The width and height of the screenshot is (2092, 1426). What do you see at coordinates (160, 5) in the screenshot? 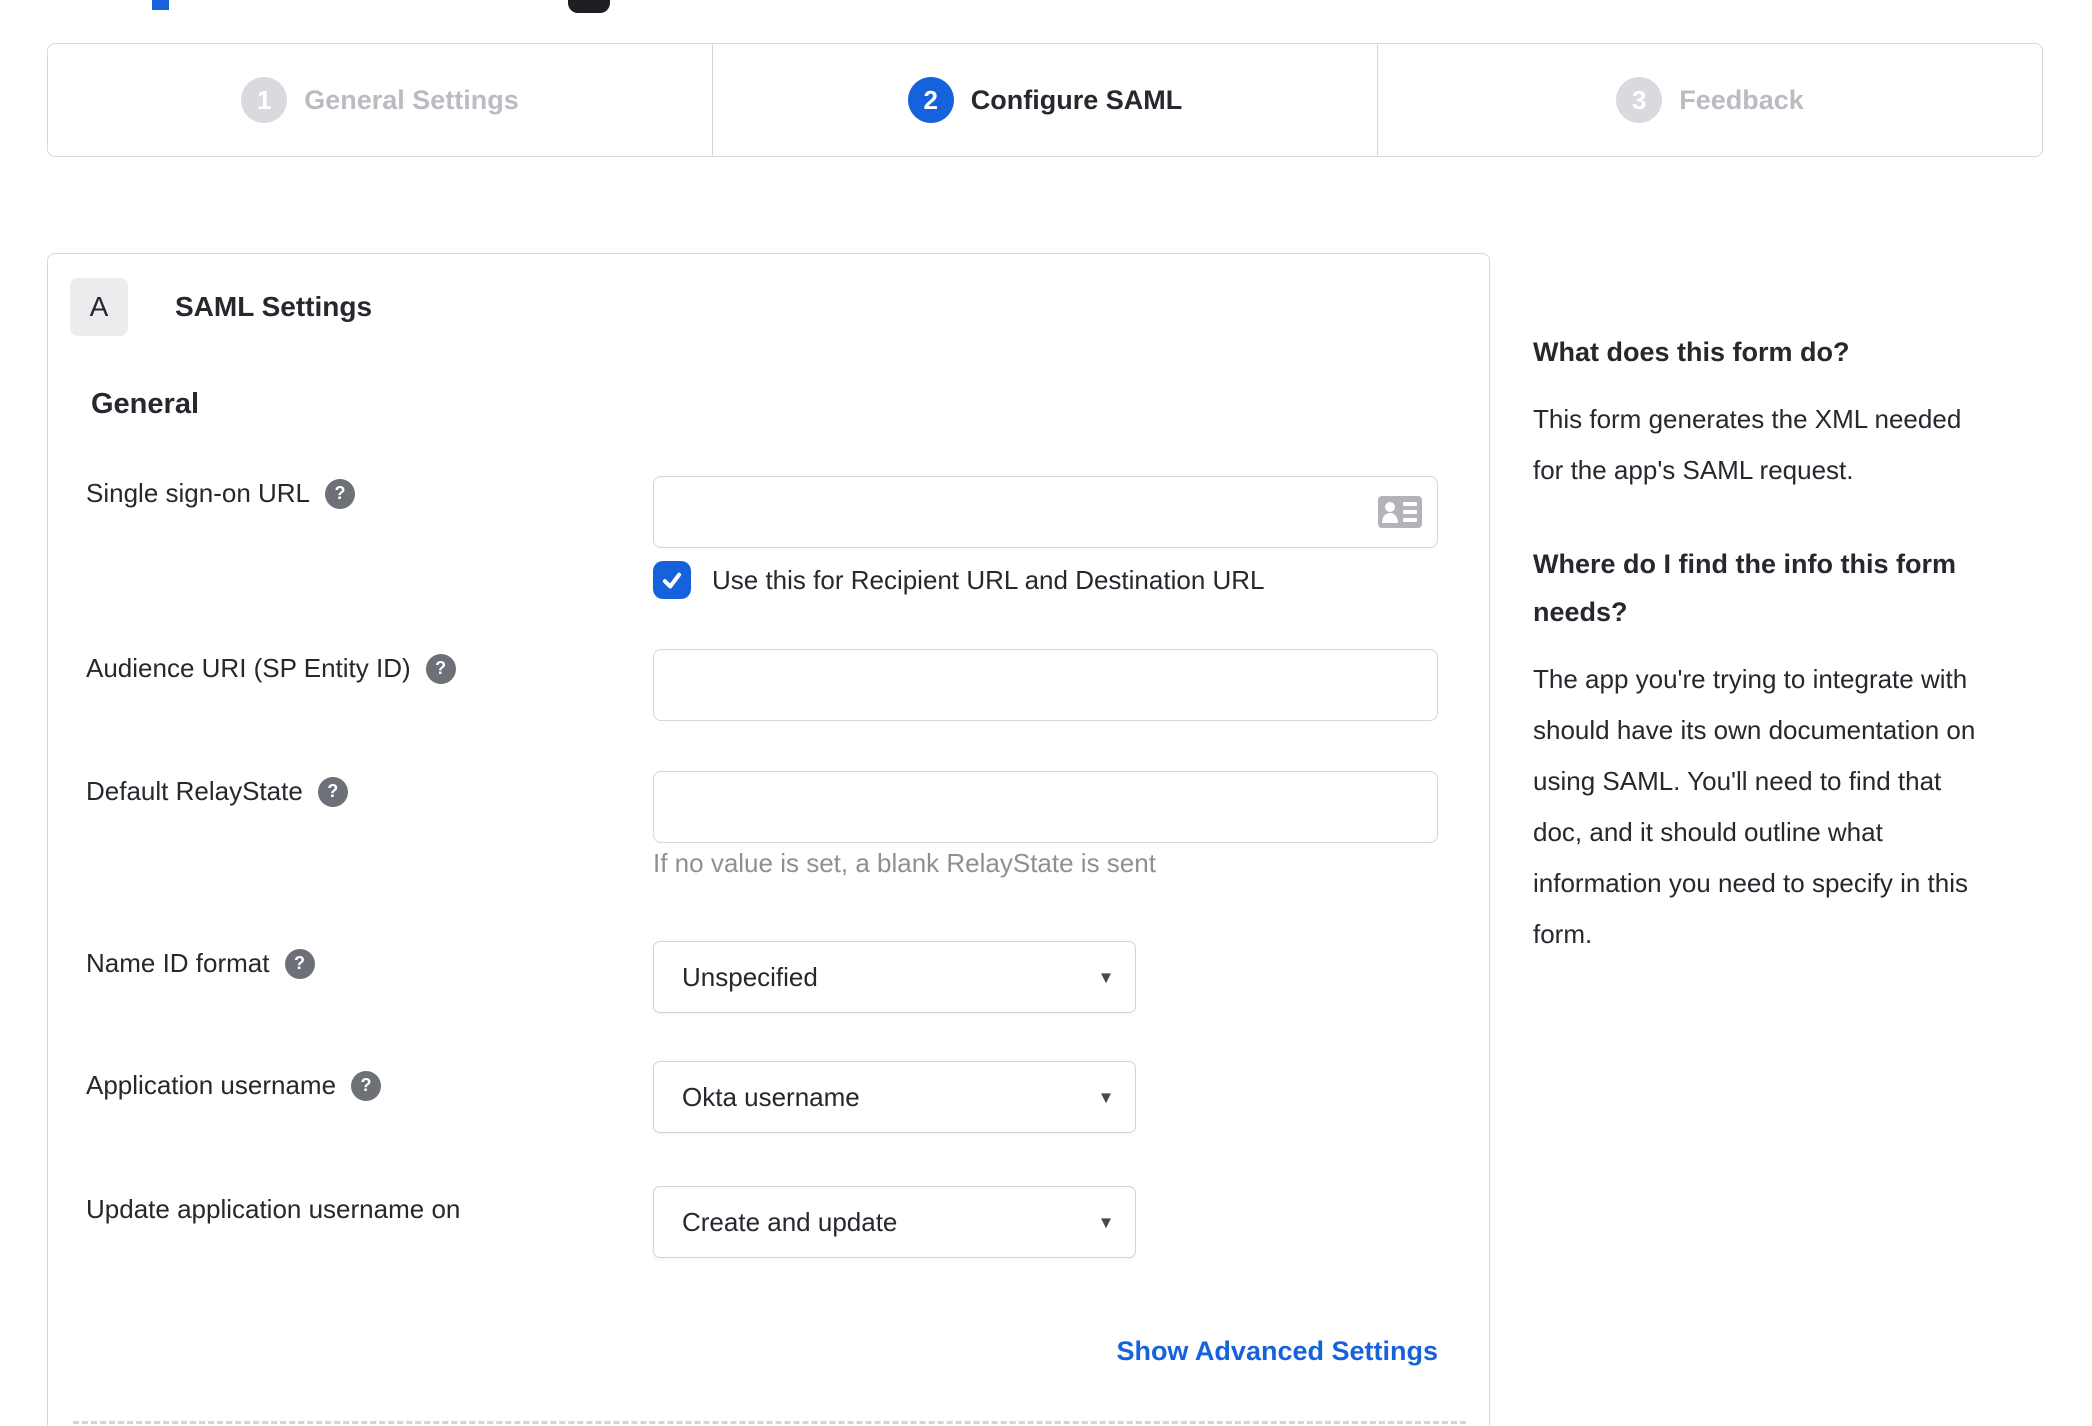
I see `cutoff-logo-text-fragment` at bounding box center [160, 5].